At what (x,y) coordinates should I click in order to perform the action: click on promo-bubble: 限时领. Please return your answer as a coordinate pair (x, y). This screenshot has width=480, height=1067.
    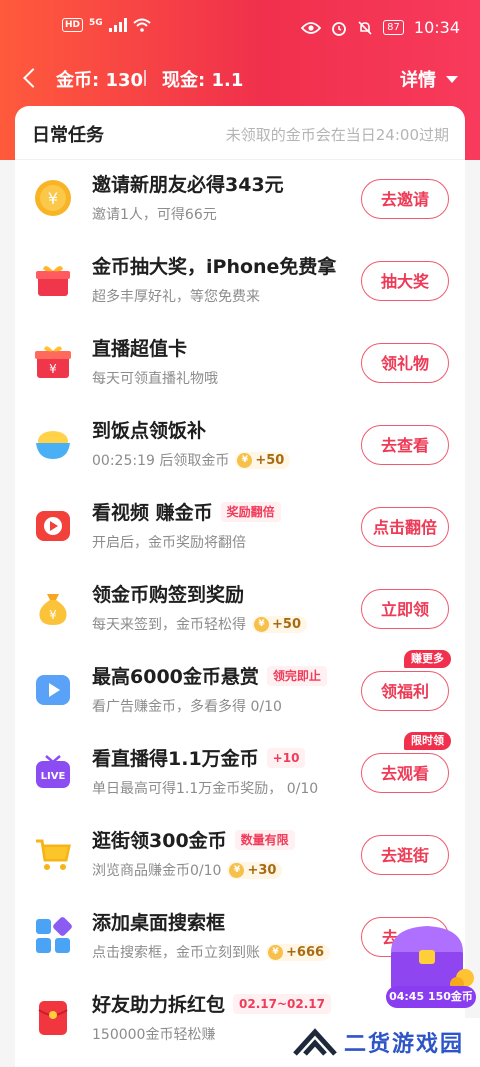
    Looking at the image, I should click on (427, 741).